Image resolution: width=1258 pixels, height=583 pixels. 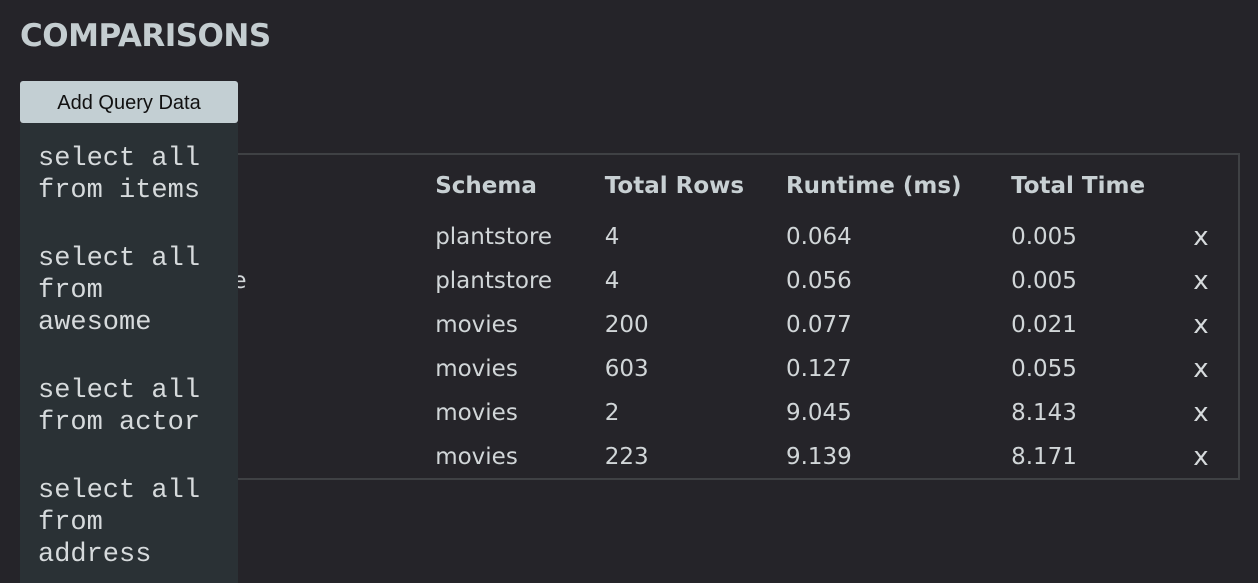 I want to click on cell-runtime: 9.139, so click(x=818, y=457).